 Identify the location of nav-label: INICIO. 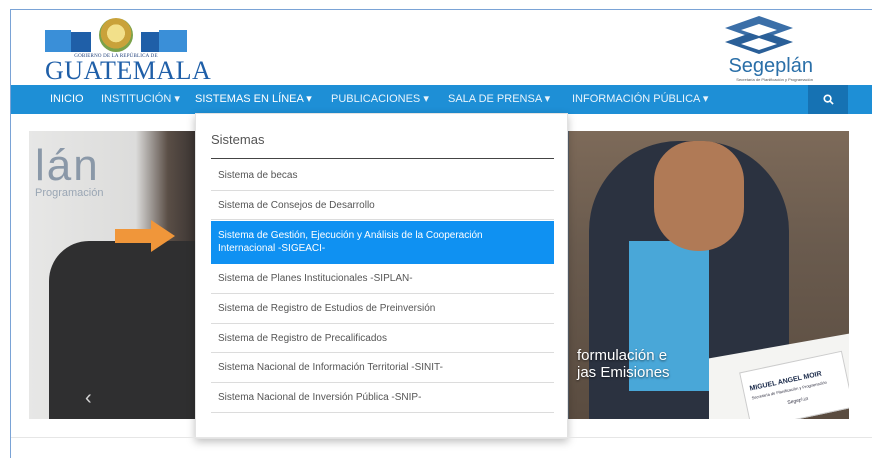
(67, 99).